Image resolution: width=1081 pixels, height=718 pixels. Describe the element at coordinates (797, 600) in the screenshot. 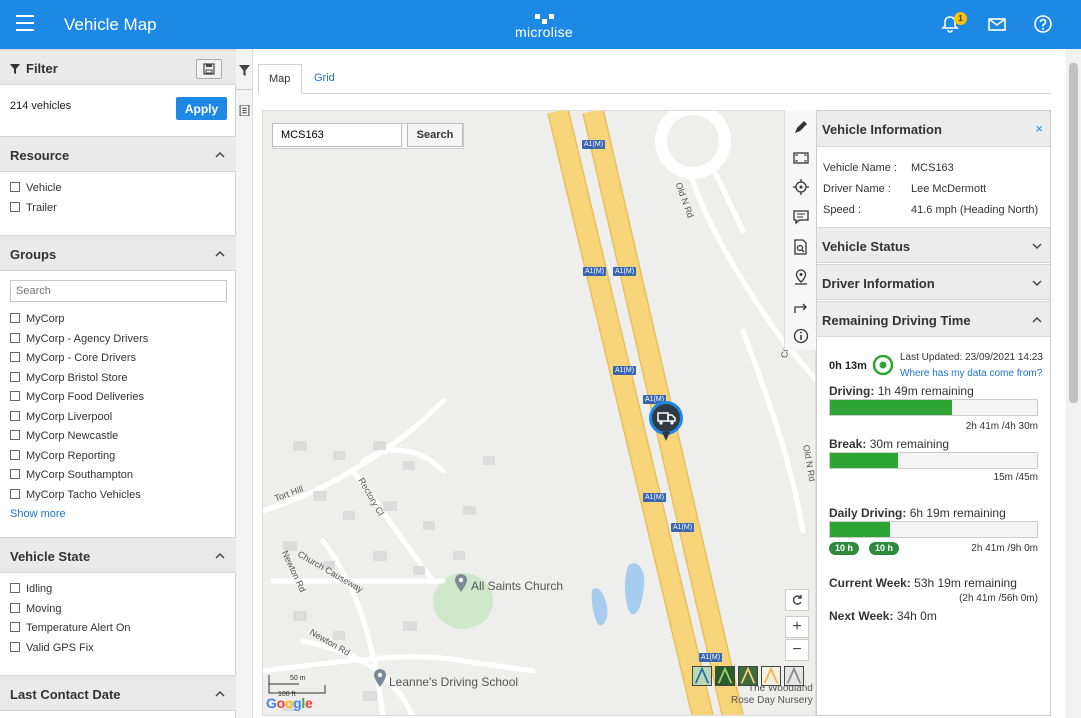

I see `refresh-button` at that location.